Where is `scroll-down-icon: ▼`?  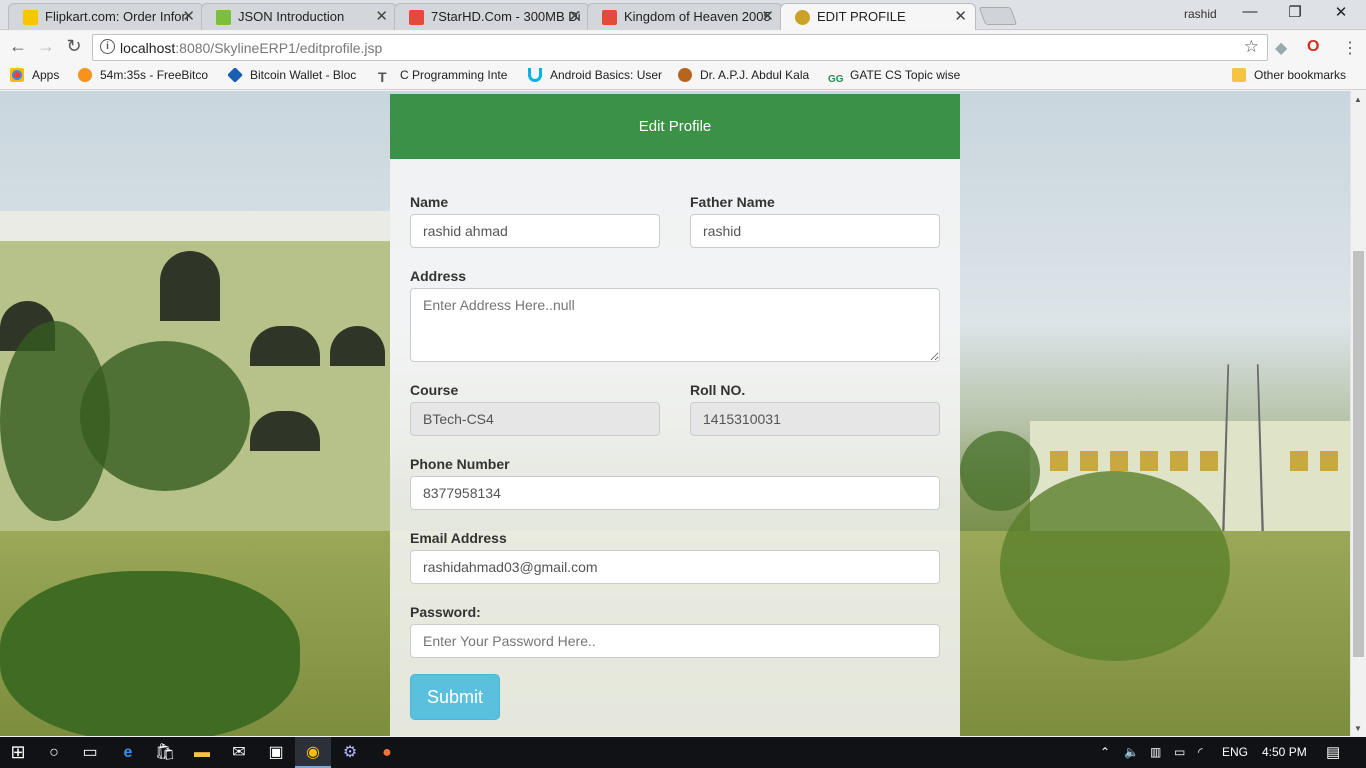 scroll-down-icon: ▼ is located at coordinates (1358, 728).